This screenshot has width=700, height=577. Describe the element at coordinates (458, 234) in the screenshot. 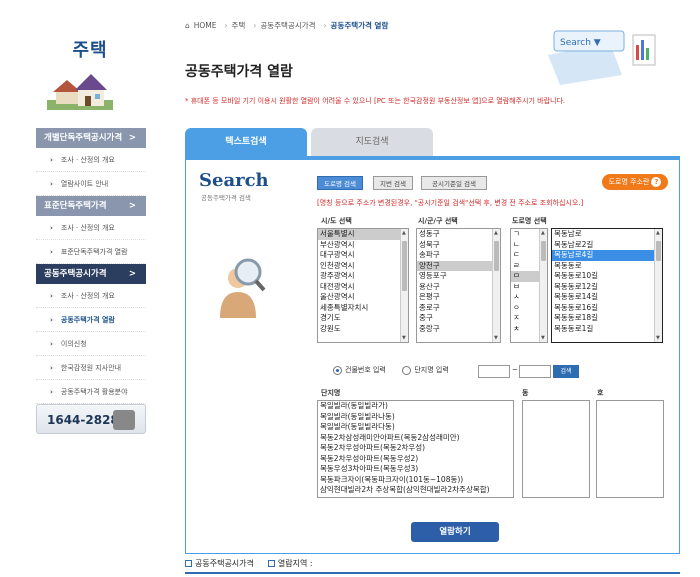

I see `list-option: 성동구` at that location.